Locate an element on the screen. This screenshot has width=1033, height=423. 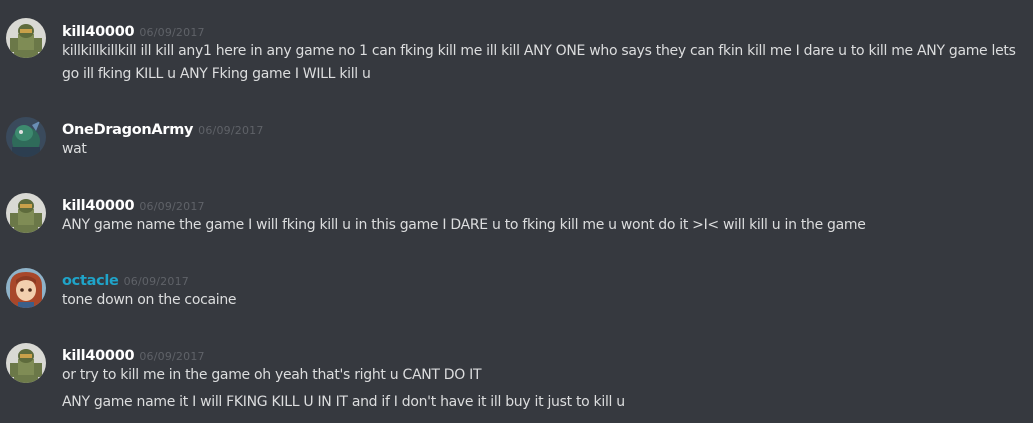
message-text: wat is located at coordinates (74, 149).